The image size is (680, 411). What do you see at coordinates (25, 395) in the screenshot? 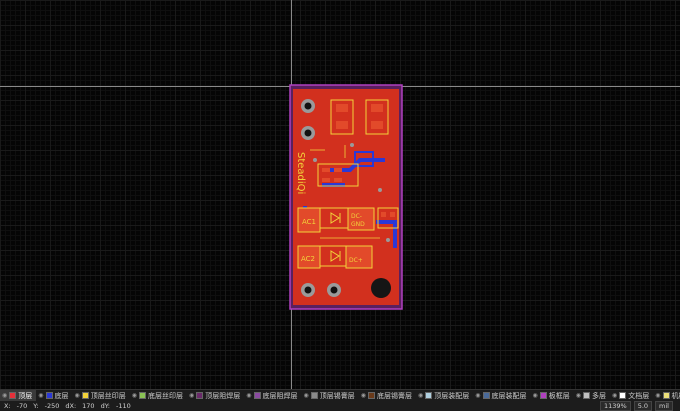
I see `layer-label: 顶层` at bounding box center [25, 395].